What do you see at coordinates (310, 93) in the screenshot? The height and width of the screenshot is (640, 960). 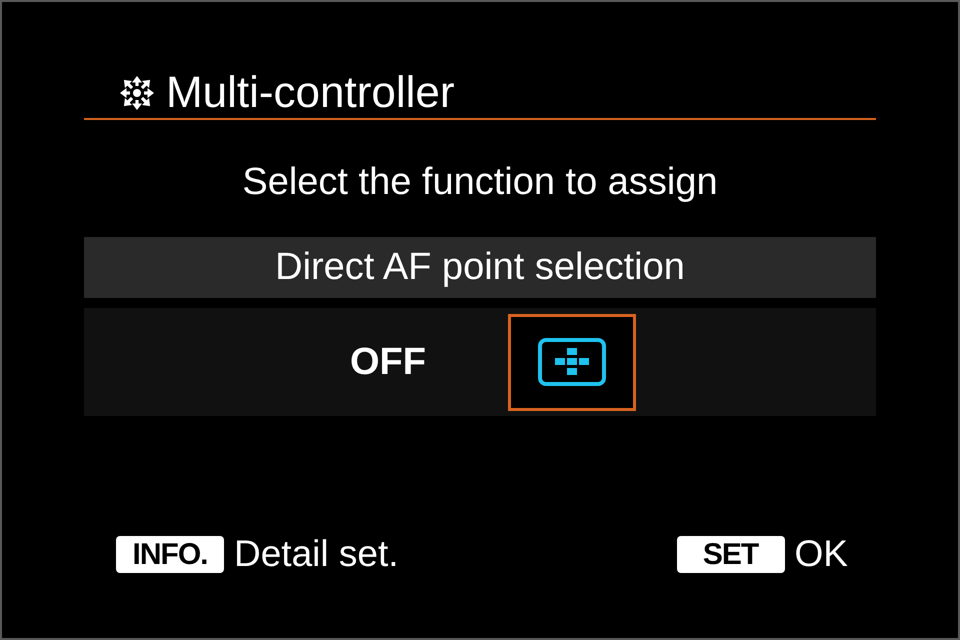 I see `menu-title: Multi-controller` at bounding box center [310, 93].